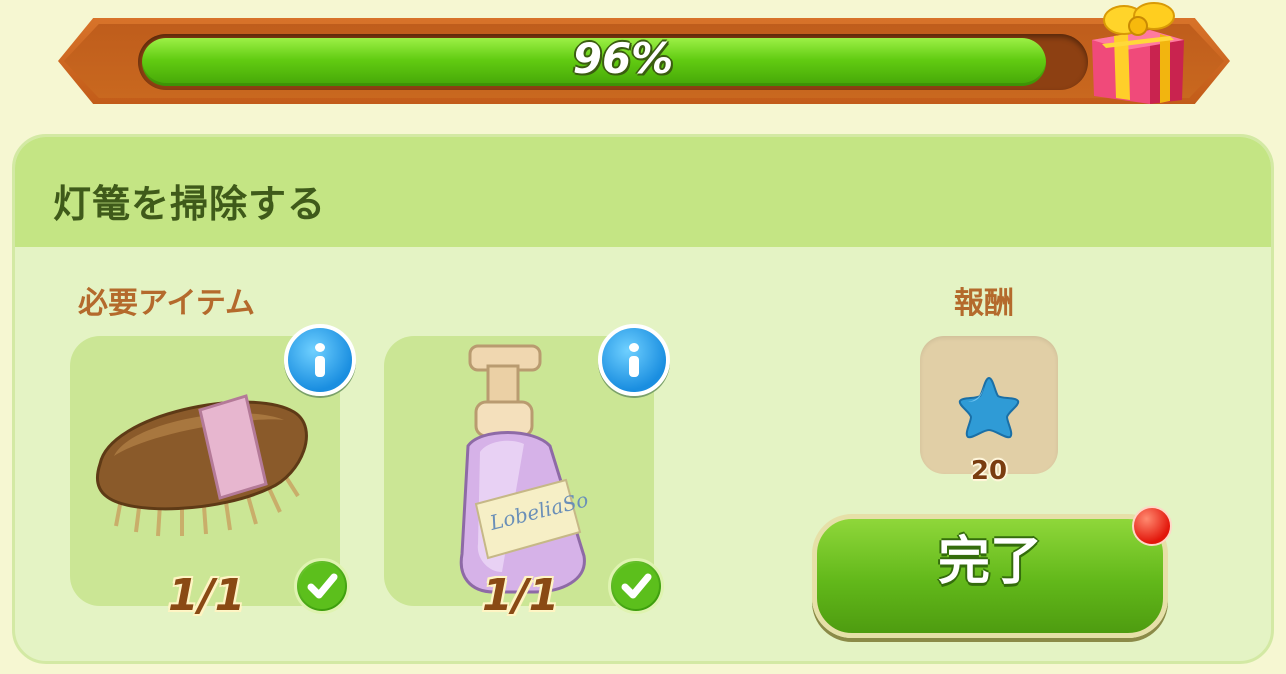  Describe the element at coordinates (989, 471) in the screenshot. I see `reward-amount: 20` at that location.